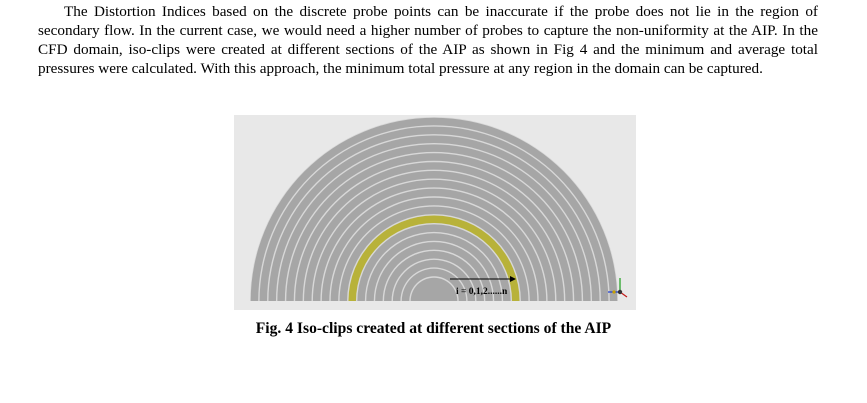 The image size is (867, 403). What do you see at coordinates (482, 292) in the screenshot?
I see `index-label: i = 0,1,2......n` at bounding box center [482, 292].